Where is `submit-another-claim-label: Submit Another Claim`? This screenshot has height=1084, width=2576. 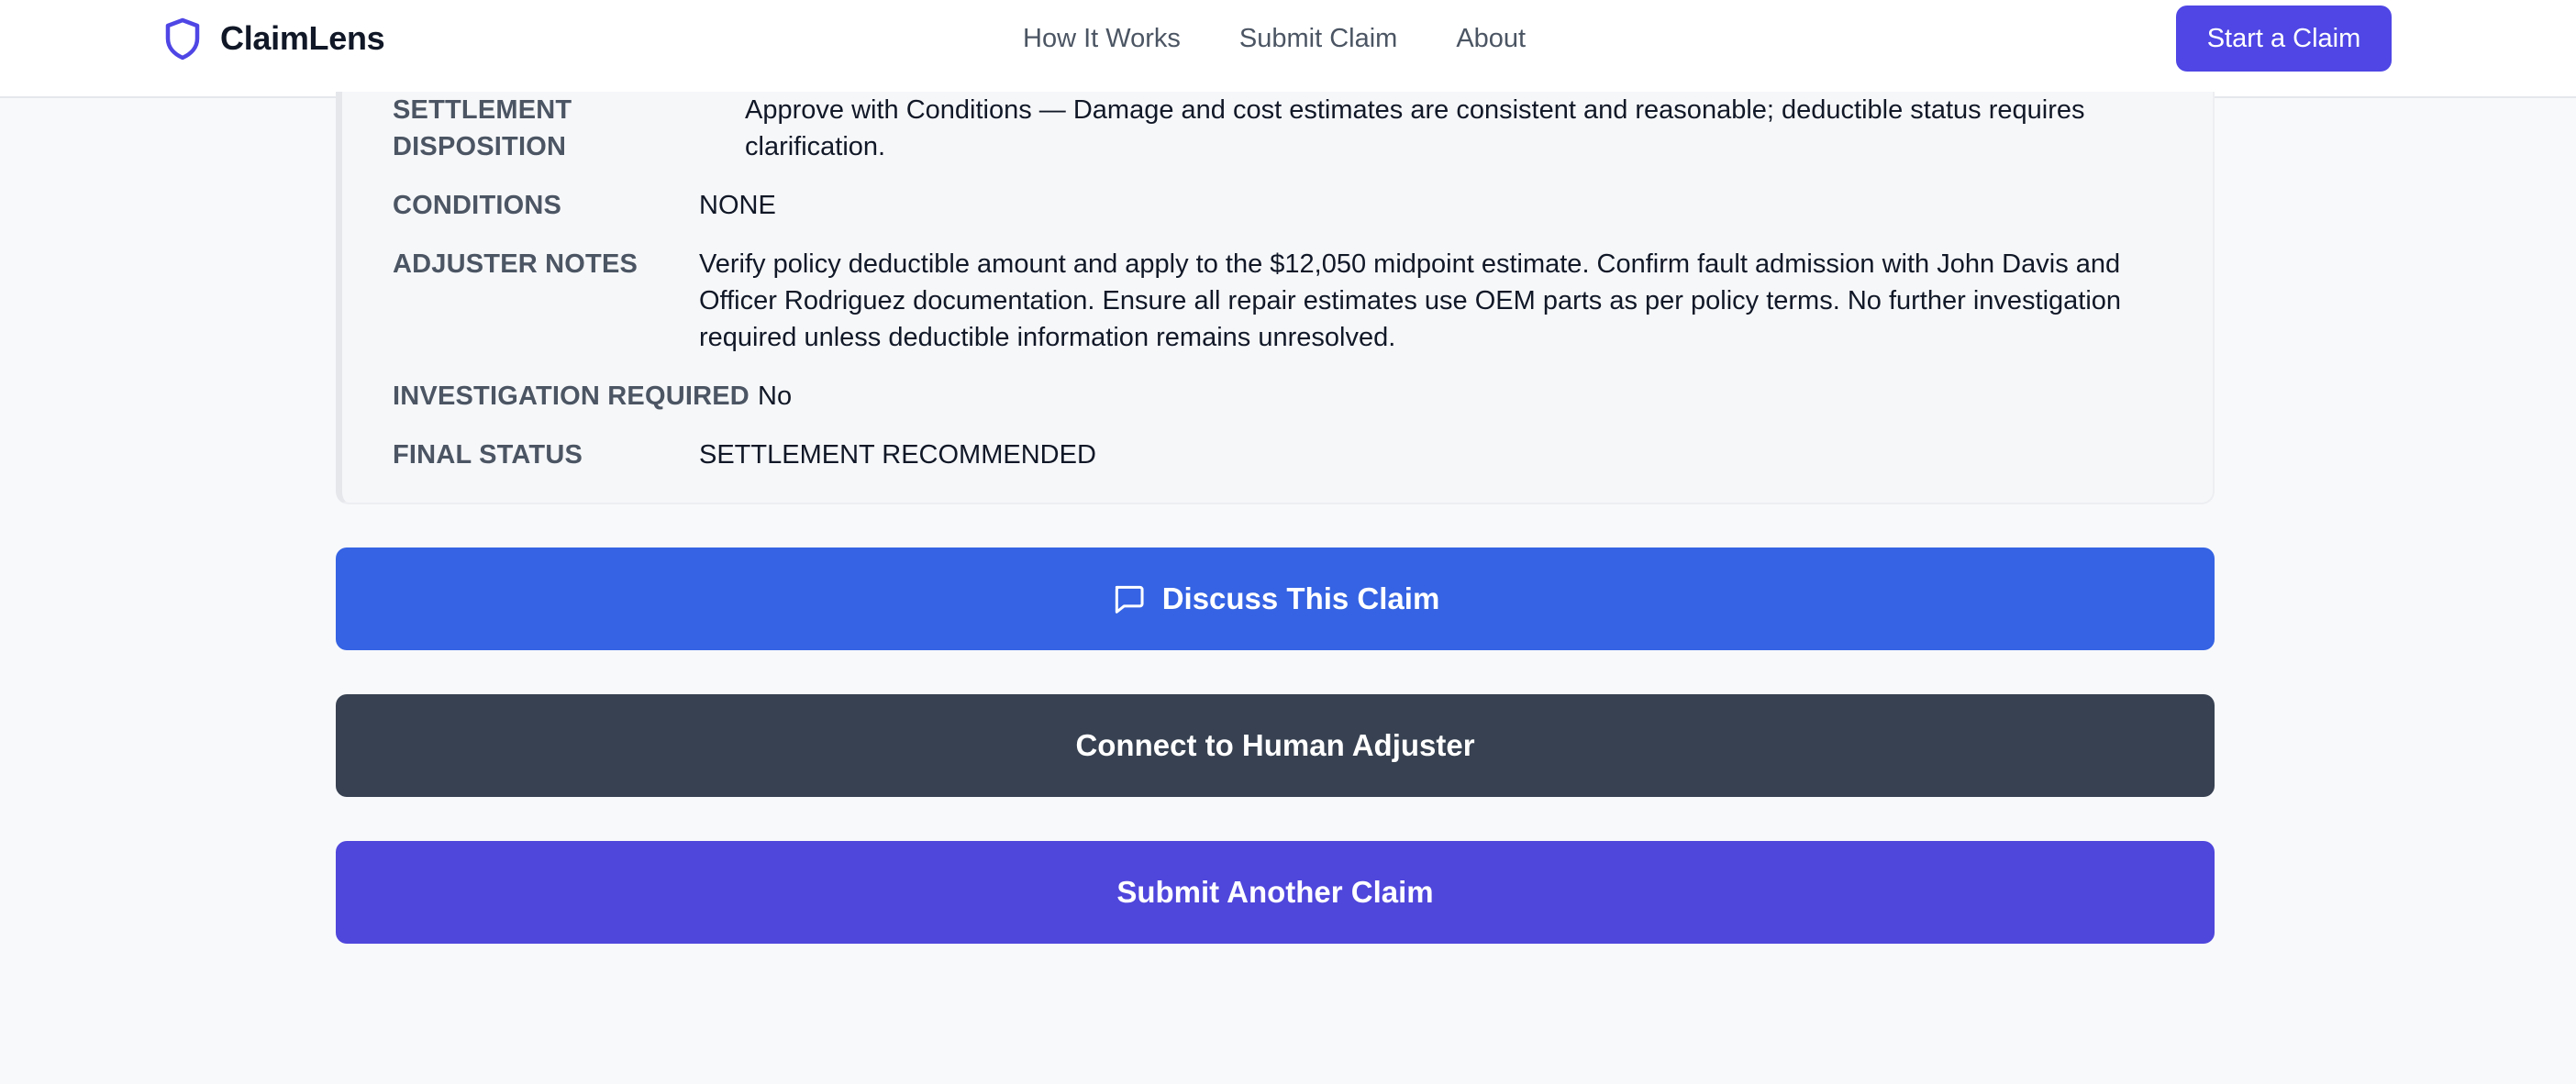 submit-another-claim-label: Submit Another Claim is located at coordinates (1275, 892).